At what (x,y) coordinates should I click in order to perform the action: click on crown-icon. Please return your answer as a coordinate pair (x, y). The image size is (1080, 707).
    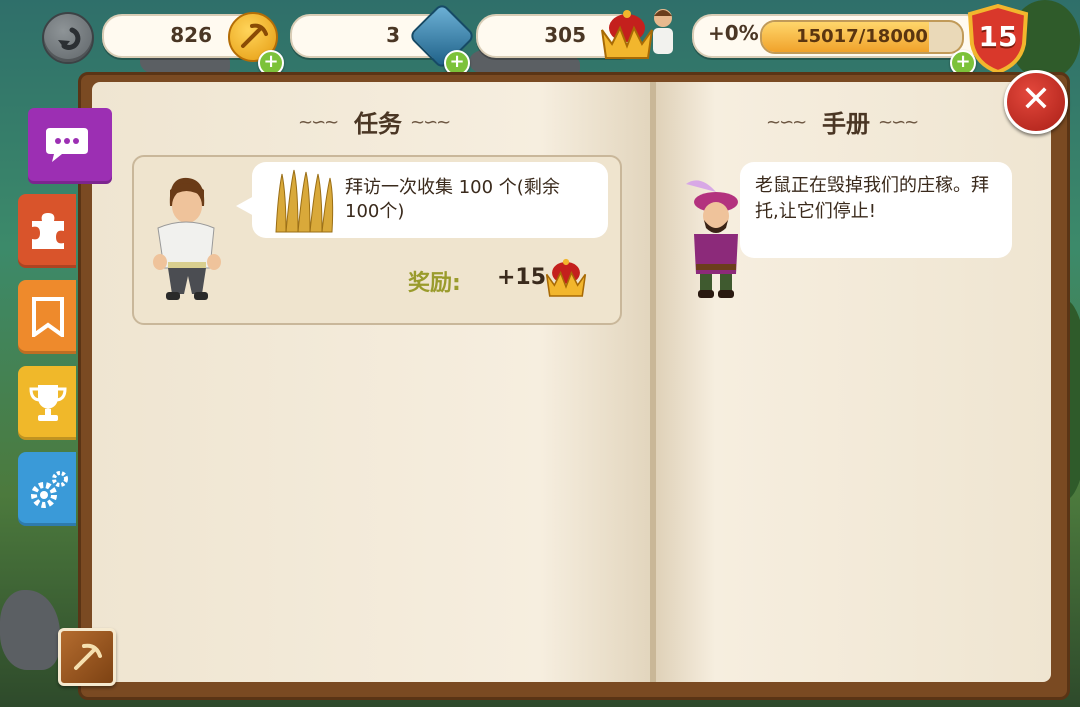
    Looking at the image, I should click on (566, 277).